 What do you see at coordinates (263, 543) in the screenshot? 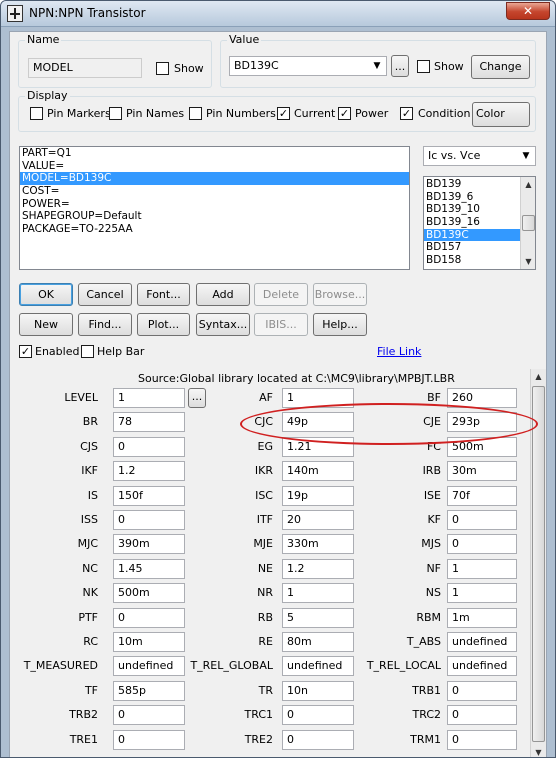
I see `param-label-mje: MJE` at bounding box center [263, 543].